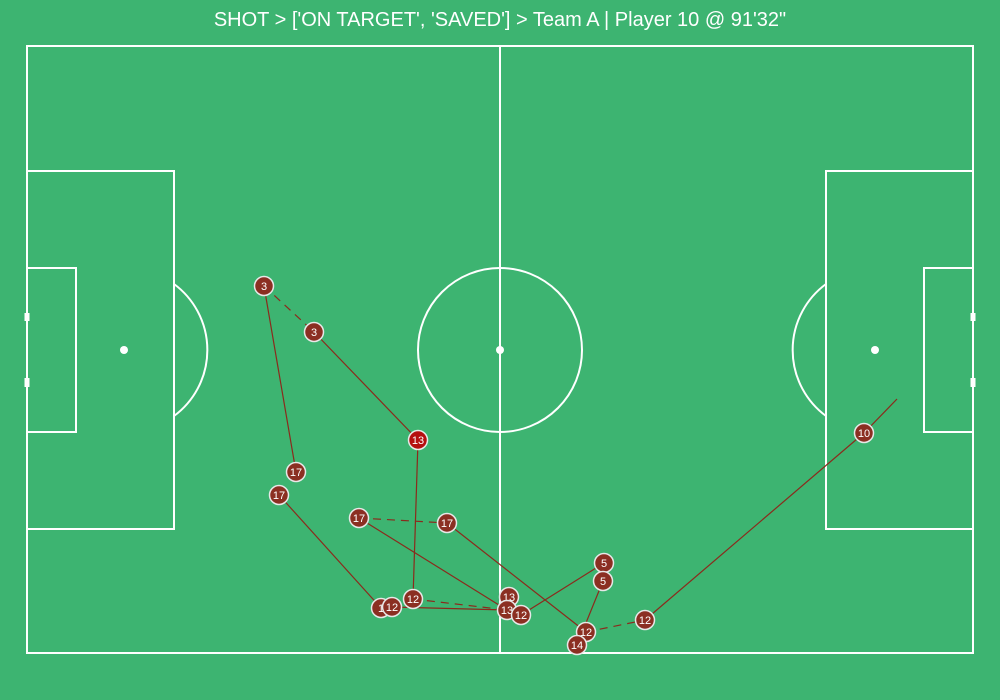 This screenshot has width=1000, height=700. I want to click on player-number: 14, so click(577, 646).